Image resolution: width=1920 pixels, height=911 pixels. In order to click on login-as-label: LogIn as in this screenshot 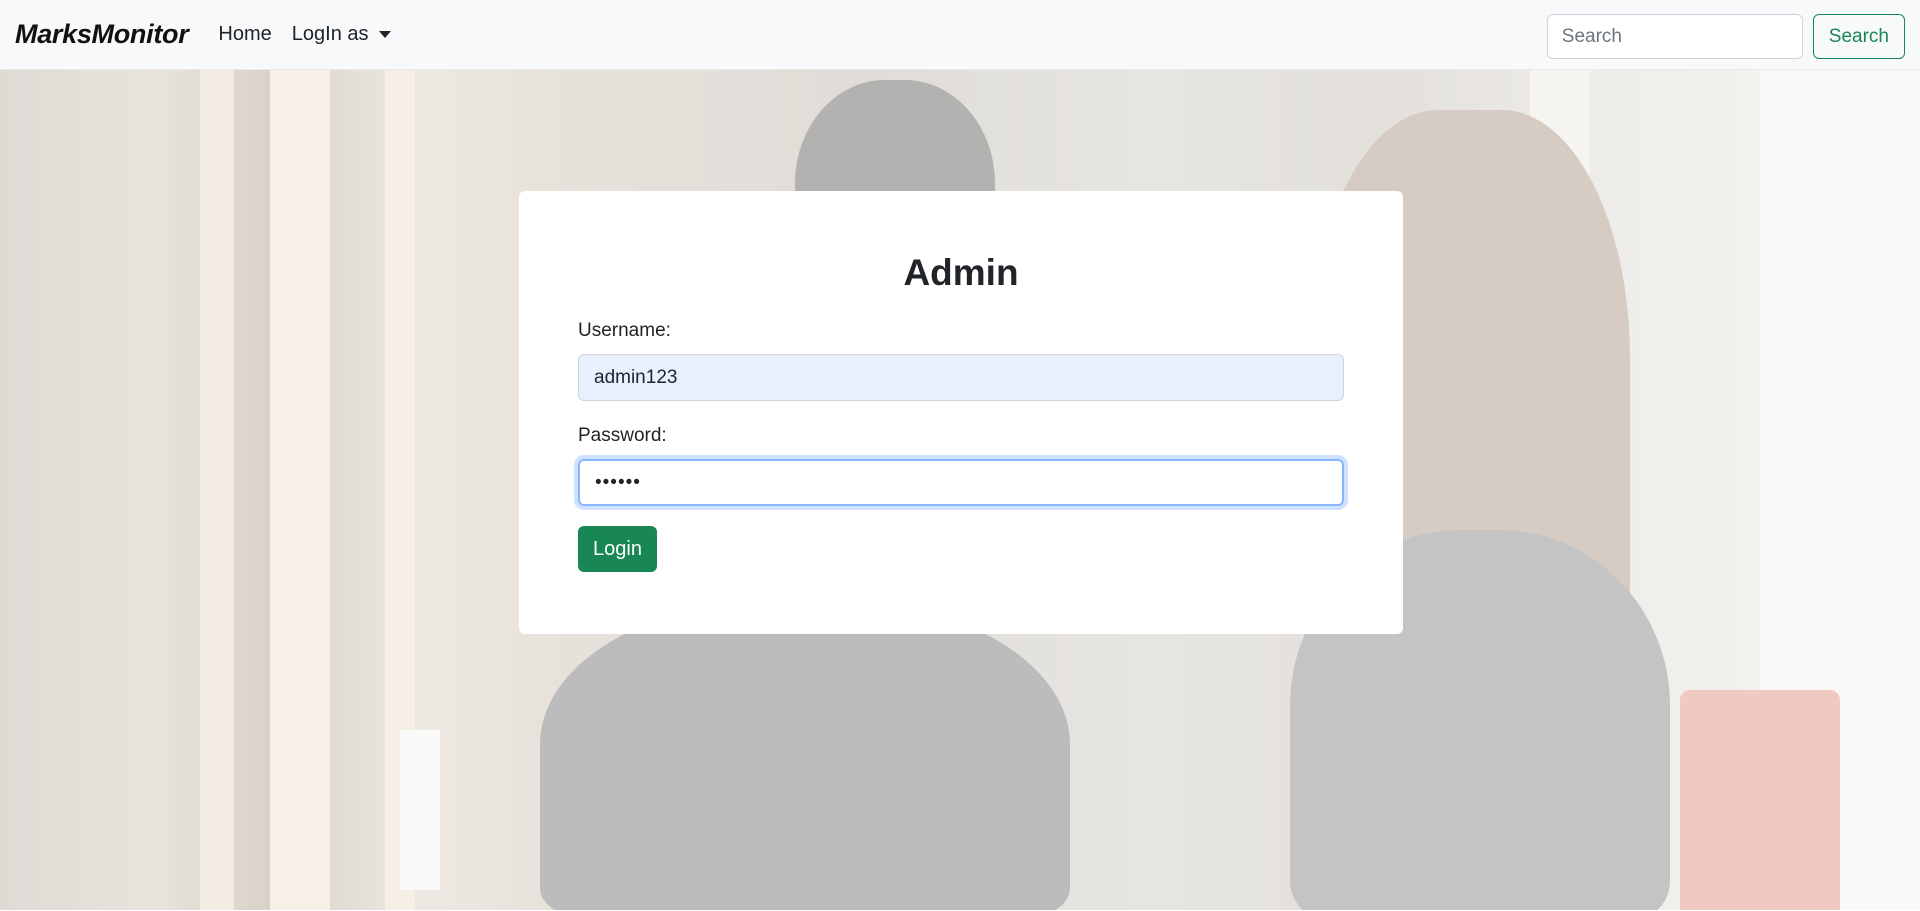, I will do `click(330, 34)`.